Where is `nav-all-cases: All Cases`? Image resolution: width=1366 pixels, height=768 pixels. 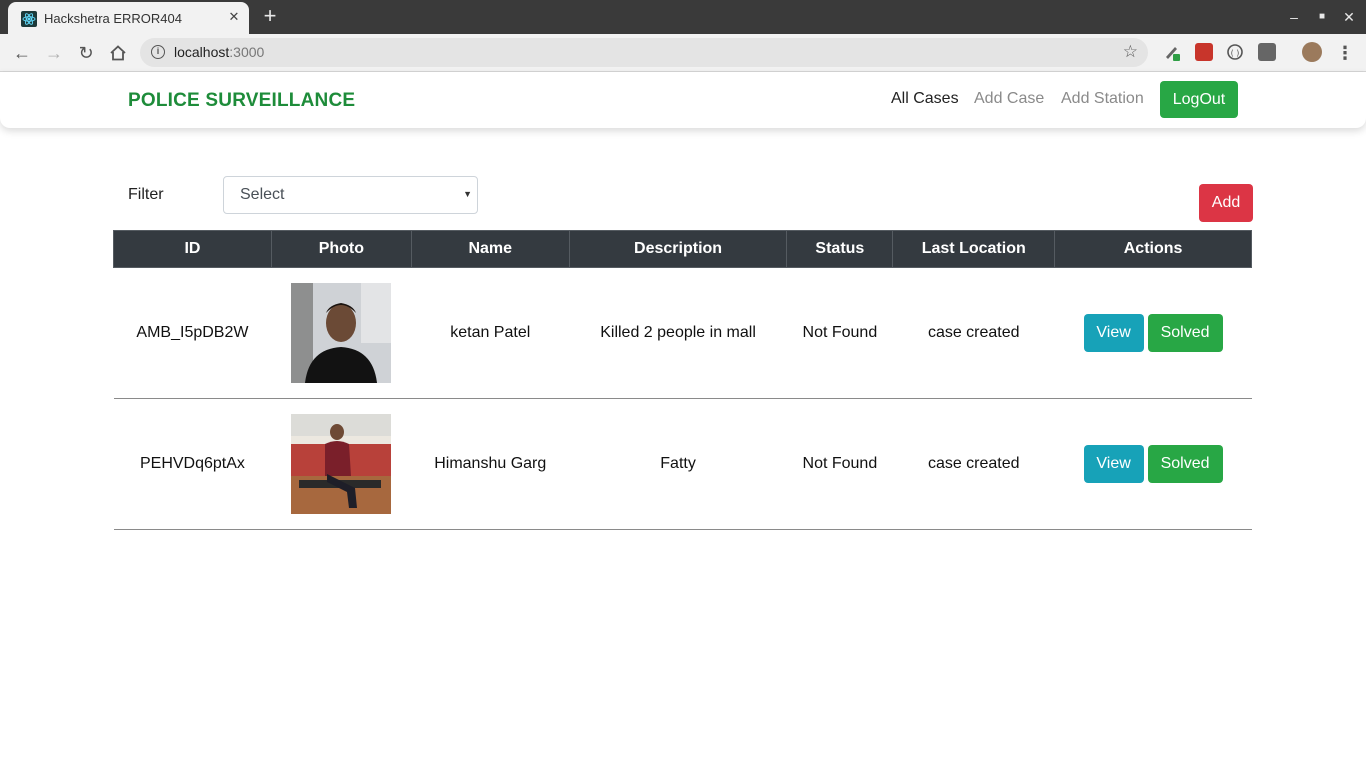 nav-all-cases: All Cases is located at coordinates (925, 99).